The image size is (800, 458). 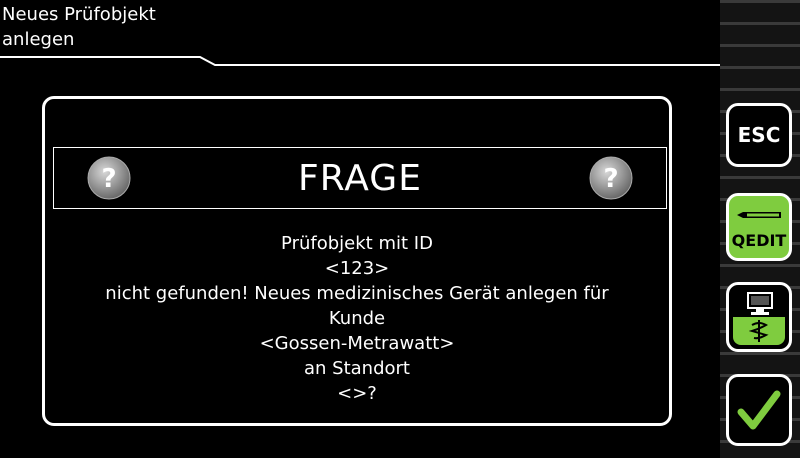 I want to click on softkey-sidebar: ESC QEDIT, so click(x=760, y=229).